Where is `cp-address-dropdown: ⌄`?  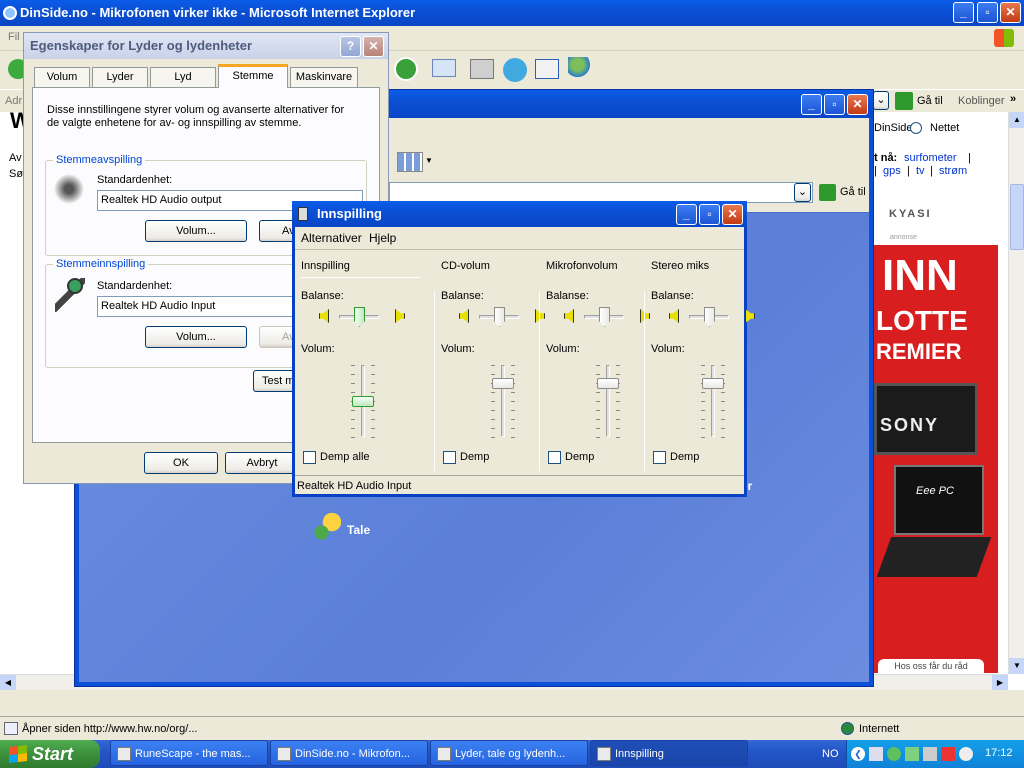 cp-address-dropdown: ⌄ is located at coordinates (802, 192).